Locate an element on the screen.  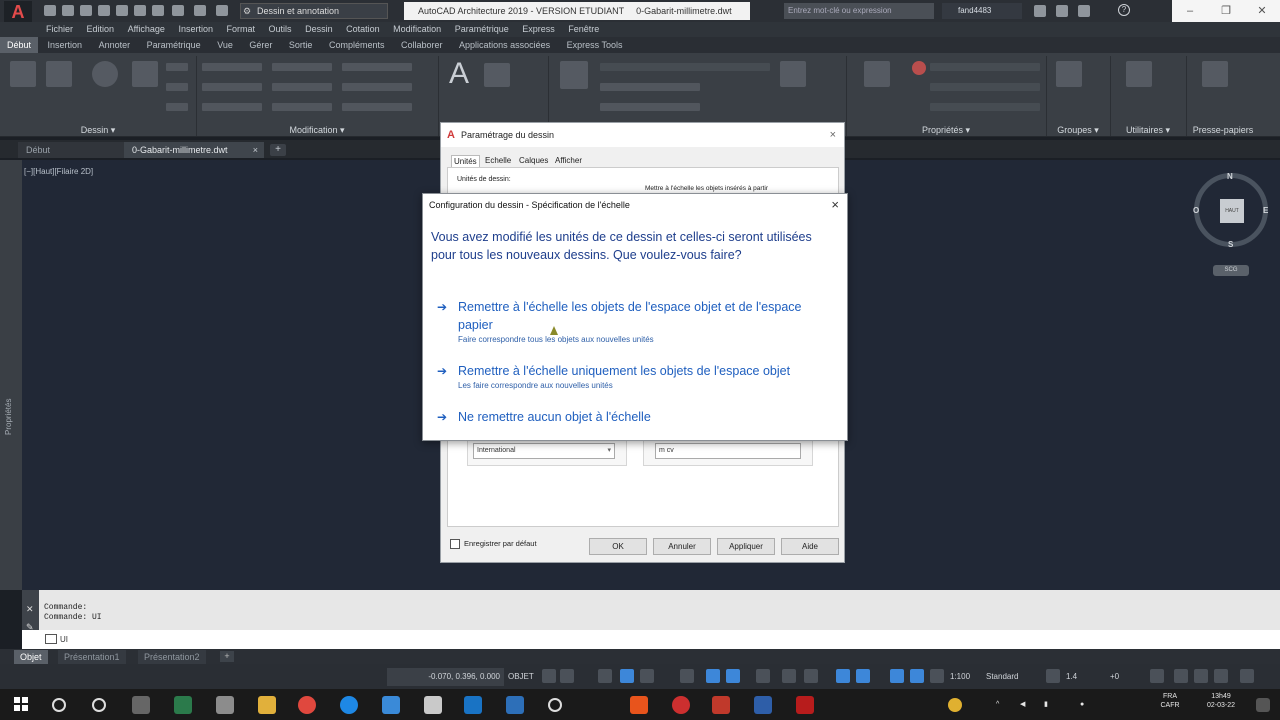
word-icon is located at coordinates (515, 705).